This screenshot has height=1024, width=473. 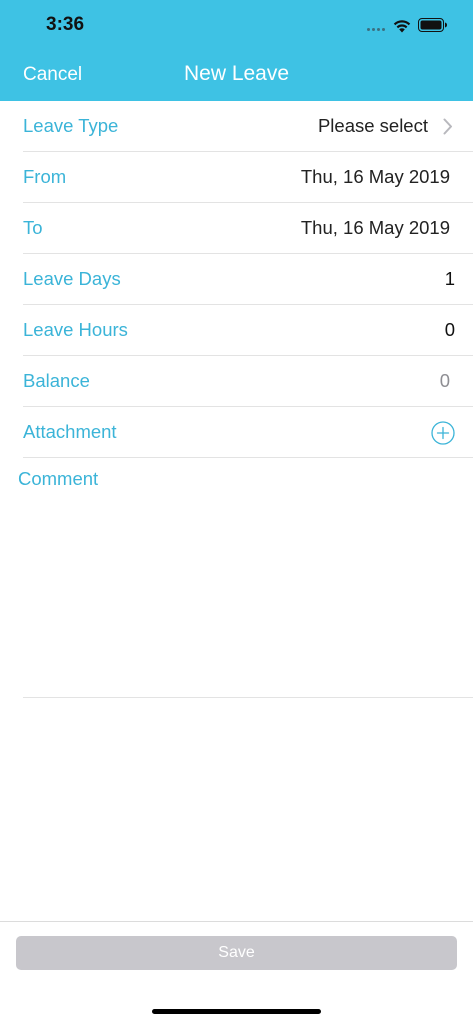 What do you see at coordinates (248, 279) in the screenshot?
I see `leave-days-row: Leave Days 1` at bounding box center [248, 279].